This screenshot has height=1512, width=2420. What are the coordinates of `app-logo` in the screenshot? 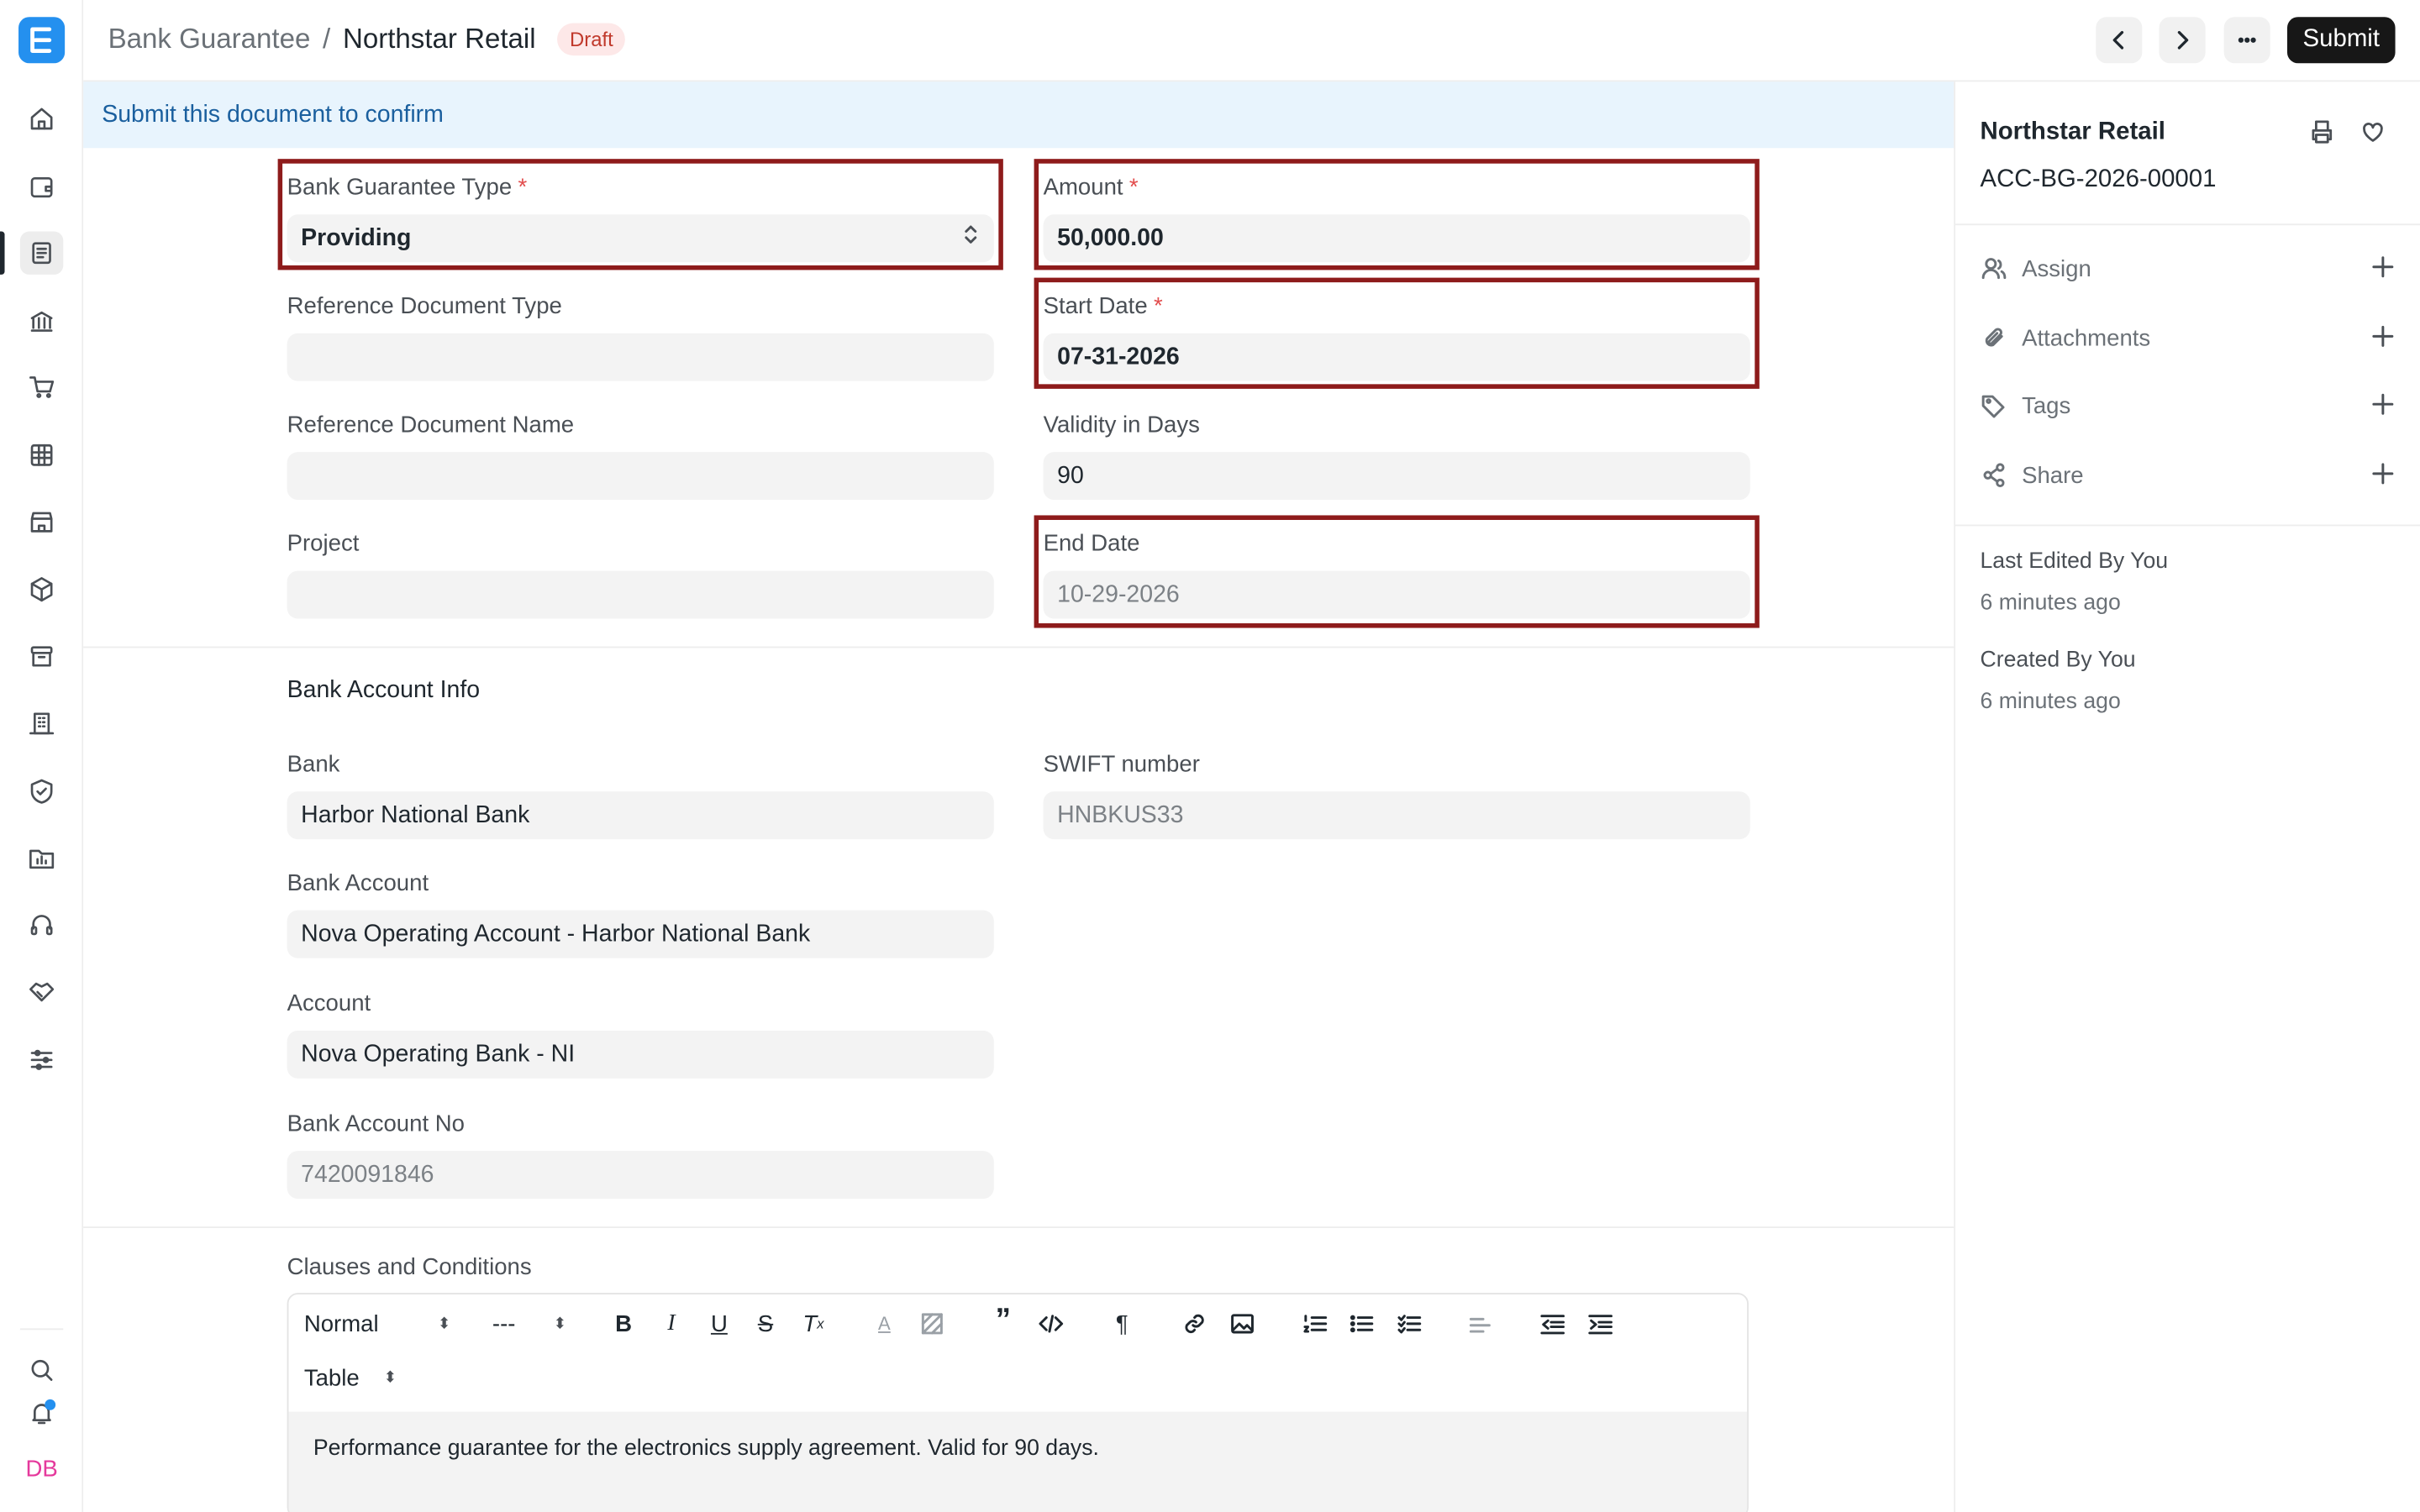 It's located at (42, 40).